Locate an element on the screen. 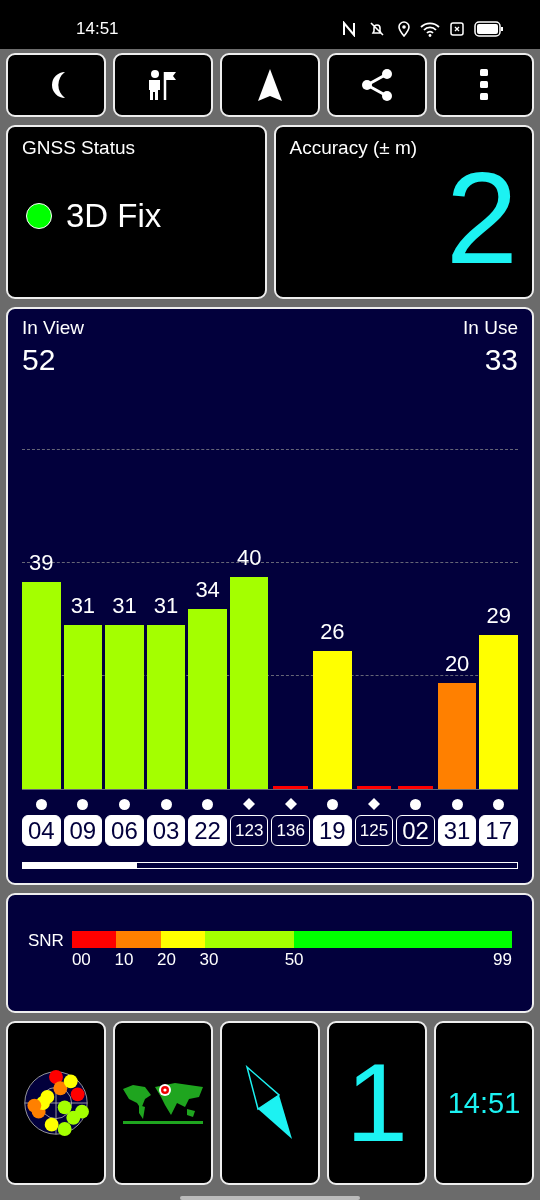 Image resolution: width=540 pixels, height=1200 pixels. satellite-id: 31 is located at coordinates (457, 830).